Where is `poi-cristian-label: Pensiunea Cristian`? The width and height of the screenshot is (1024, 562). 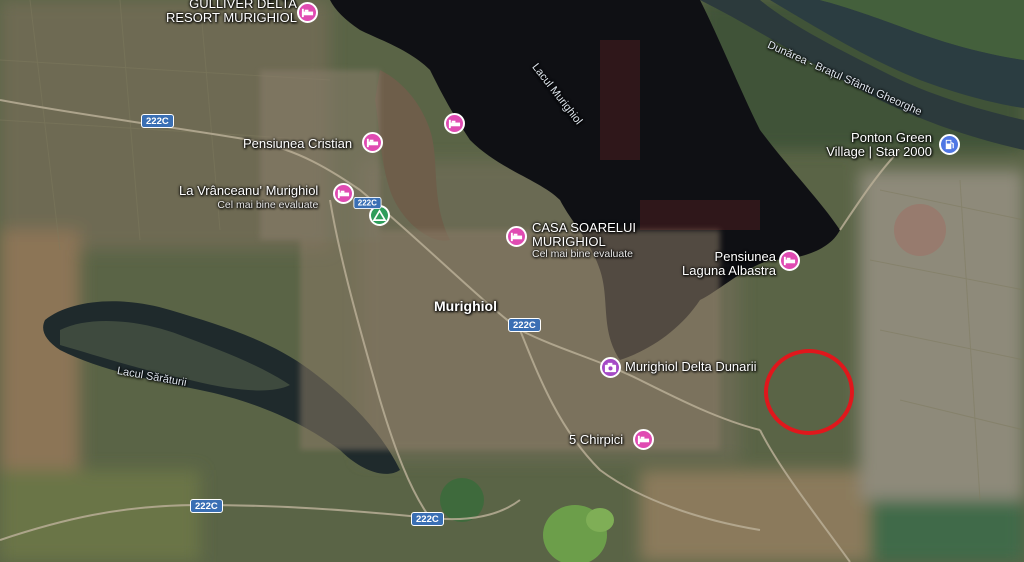
poi-cristian-label: Pensiunea Cristian is located at coordinates (297, 144).